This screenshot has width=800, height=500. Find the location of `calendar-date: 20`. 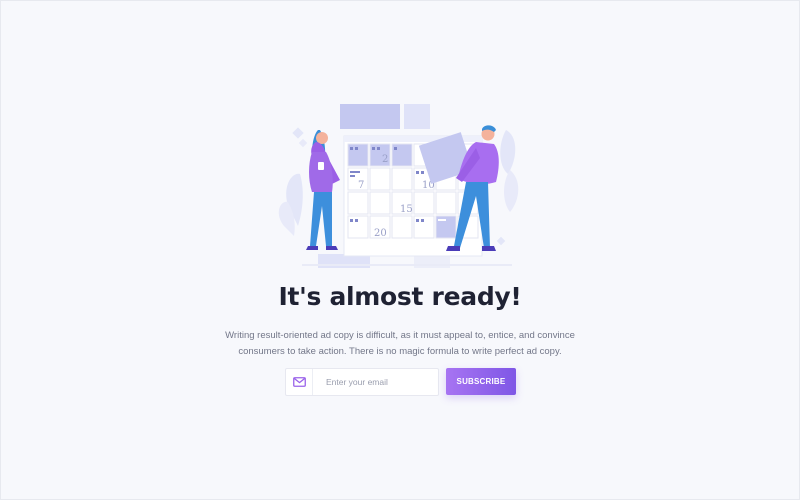

calendar-date: 20 is located at coordinates (380, 233).